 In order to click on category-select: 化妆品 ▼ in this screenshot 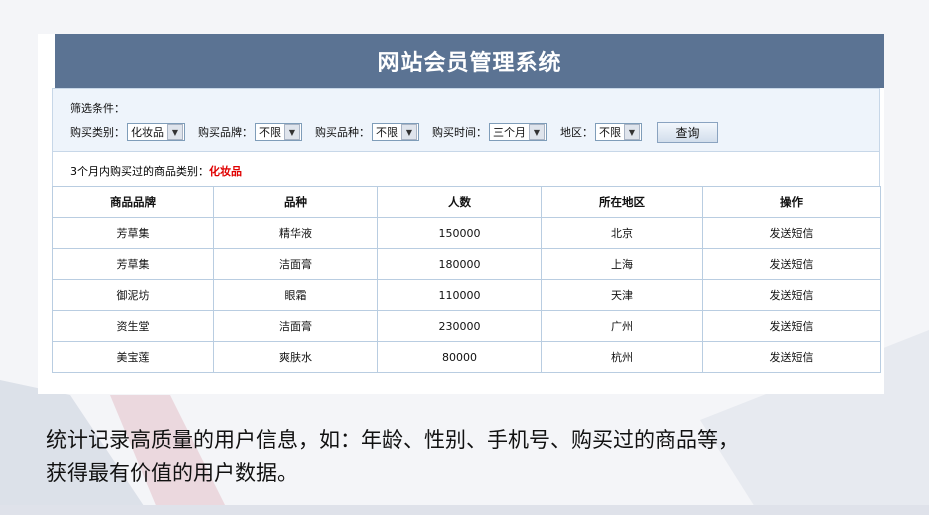, I will do `click(156, 132)`.